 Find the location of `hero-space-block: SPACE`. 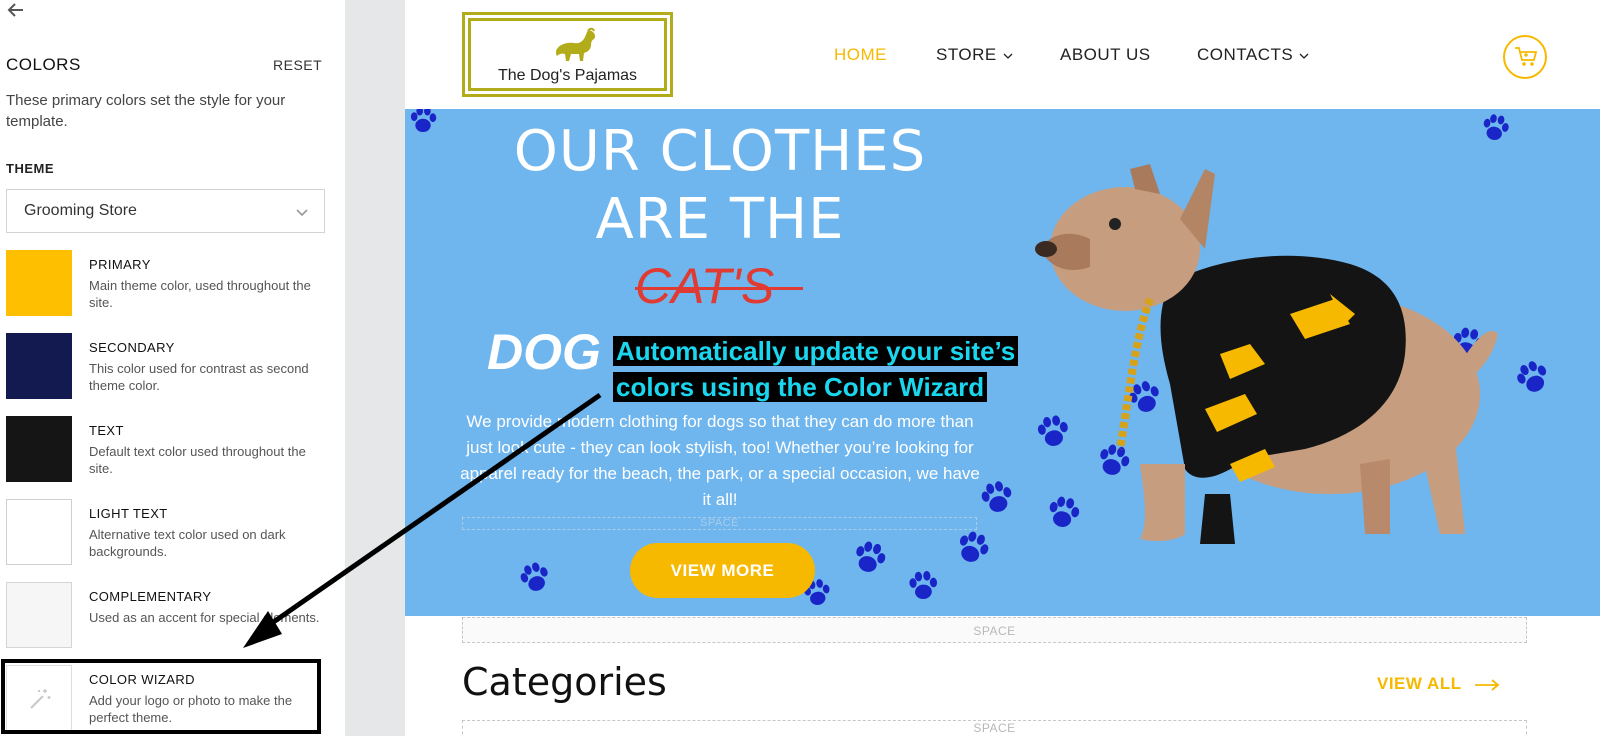

hero-space-block: SPACE is located at coordinates (719, 523).